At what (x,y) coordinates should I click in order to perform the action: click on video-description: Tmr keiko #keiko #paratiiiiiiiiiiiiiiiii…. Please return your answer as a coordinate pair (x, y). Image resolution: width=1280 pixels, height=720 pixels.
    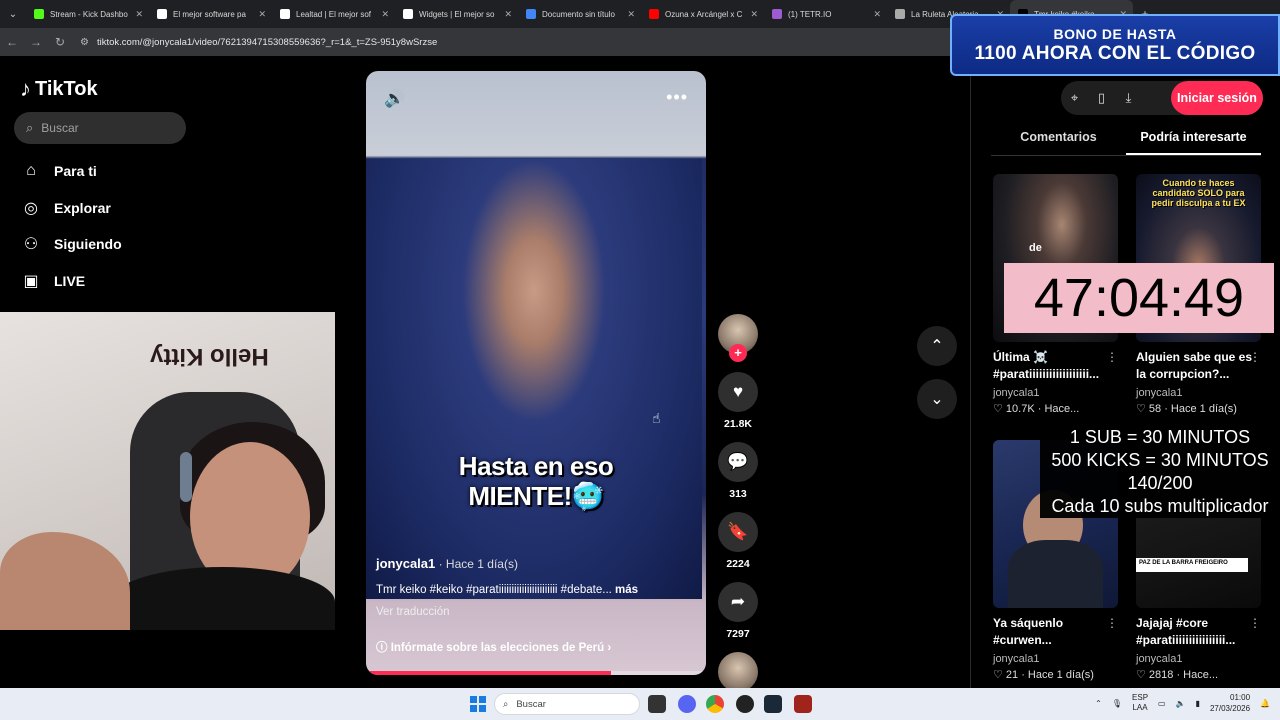
    Looking at the image, I should click on (541, 590).